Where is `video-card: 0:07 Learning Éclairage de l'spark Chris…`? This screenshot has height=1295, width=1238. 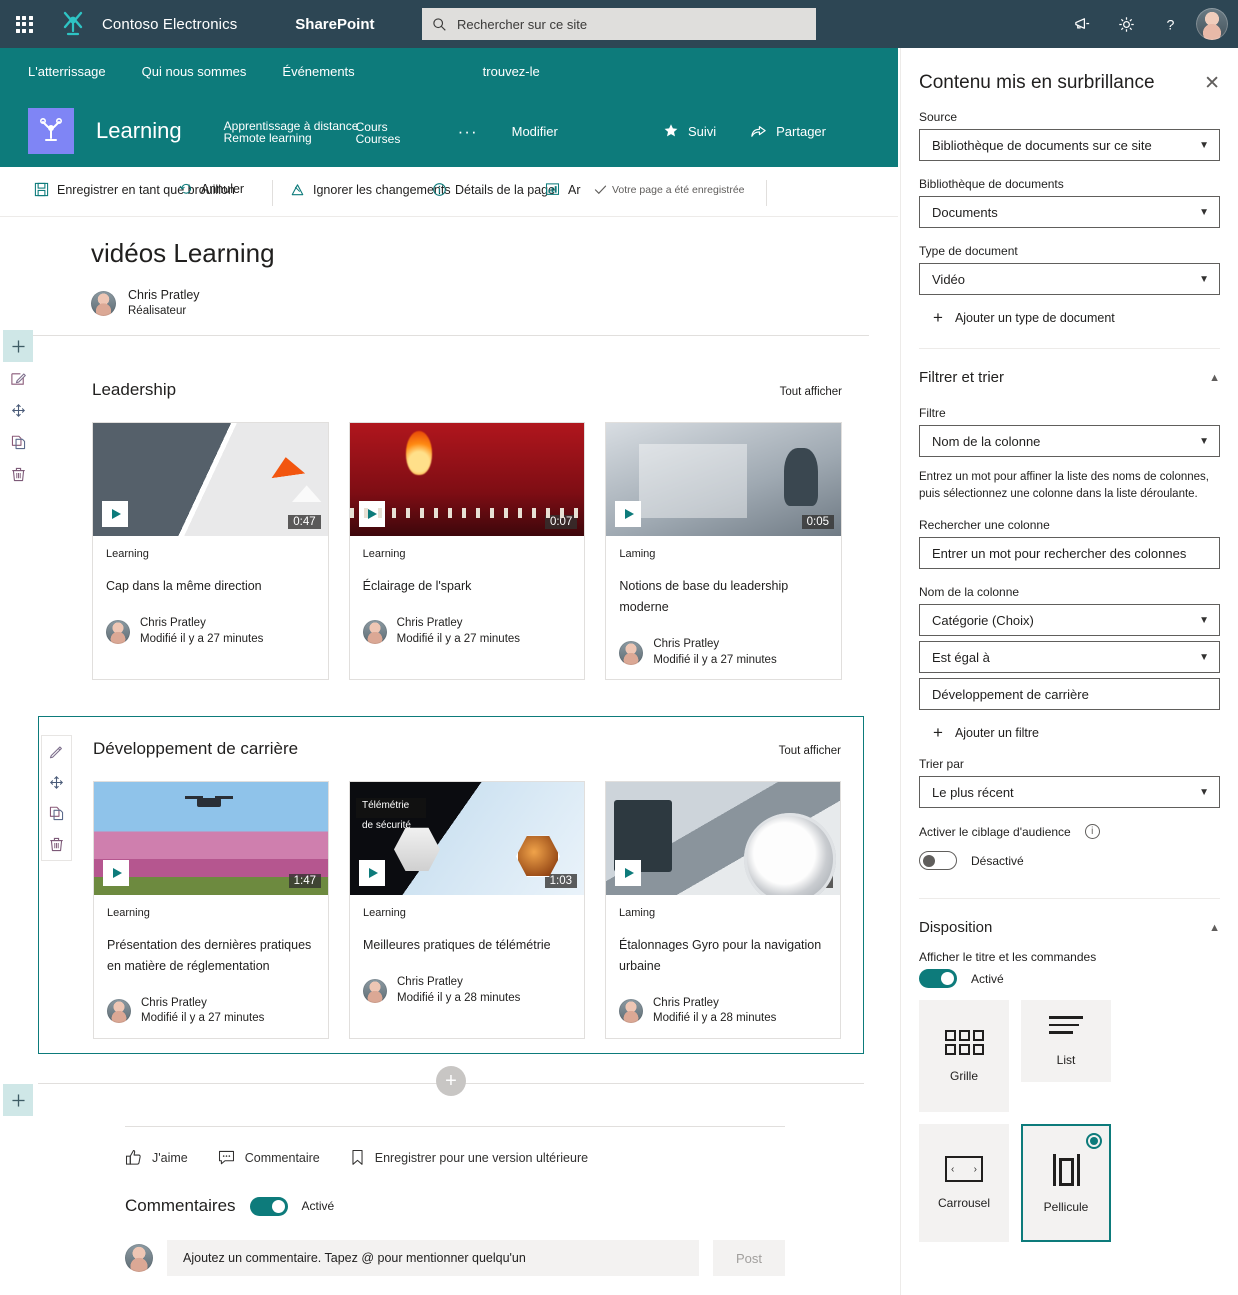 video-card: 0:07 Learning Éclairage de l'spark Chris… is located at coordinates (467, 551).